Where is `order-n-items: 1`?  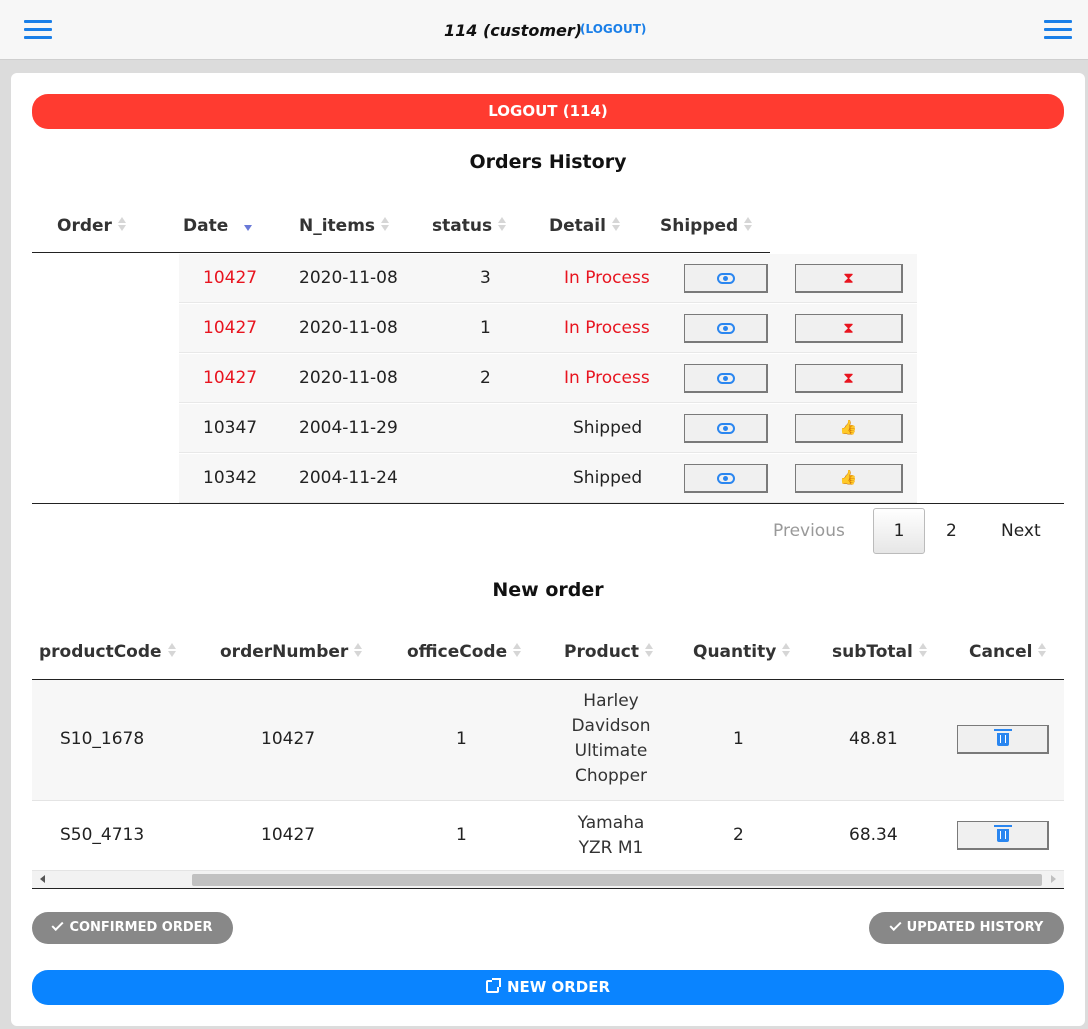
order-n-items: 1 is located at coordinates (485, 328).